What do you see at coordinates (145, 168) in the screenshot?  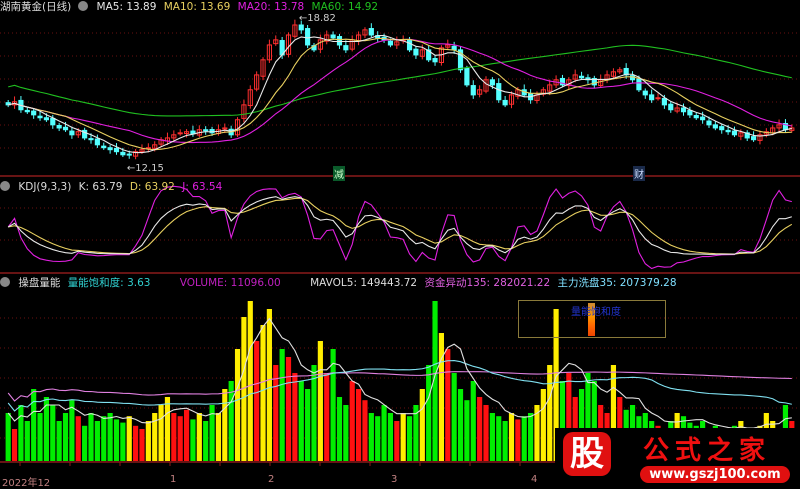 I see `low-annotation: ←12.15` at bounding box center [145, 168].